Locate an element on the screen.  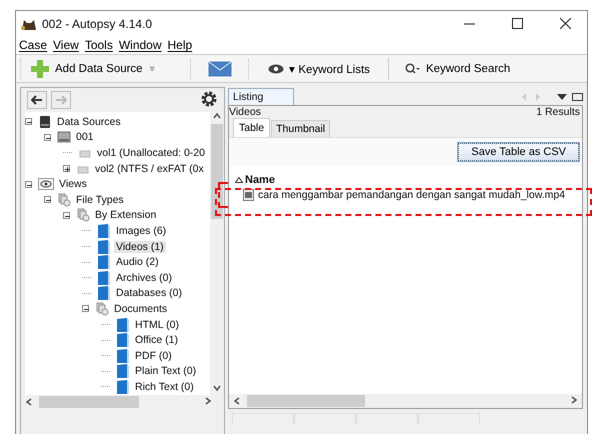
tree-item: Images (6) is located at coordinates (141, 230).